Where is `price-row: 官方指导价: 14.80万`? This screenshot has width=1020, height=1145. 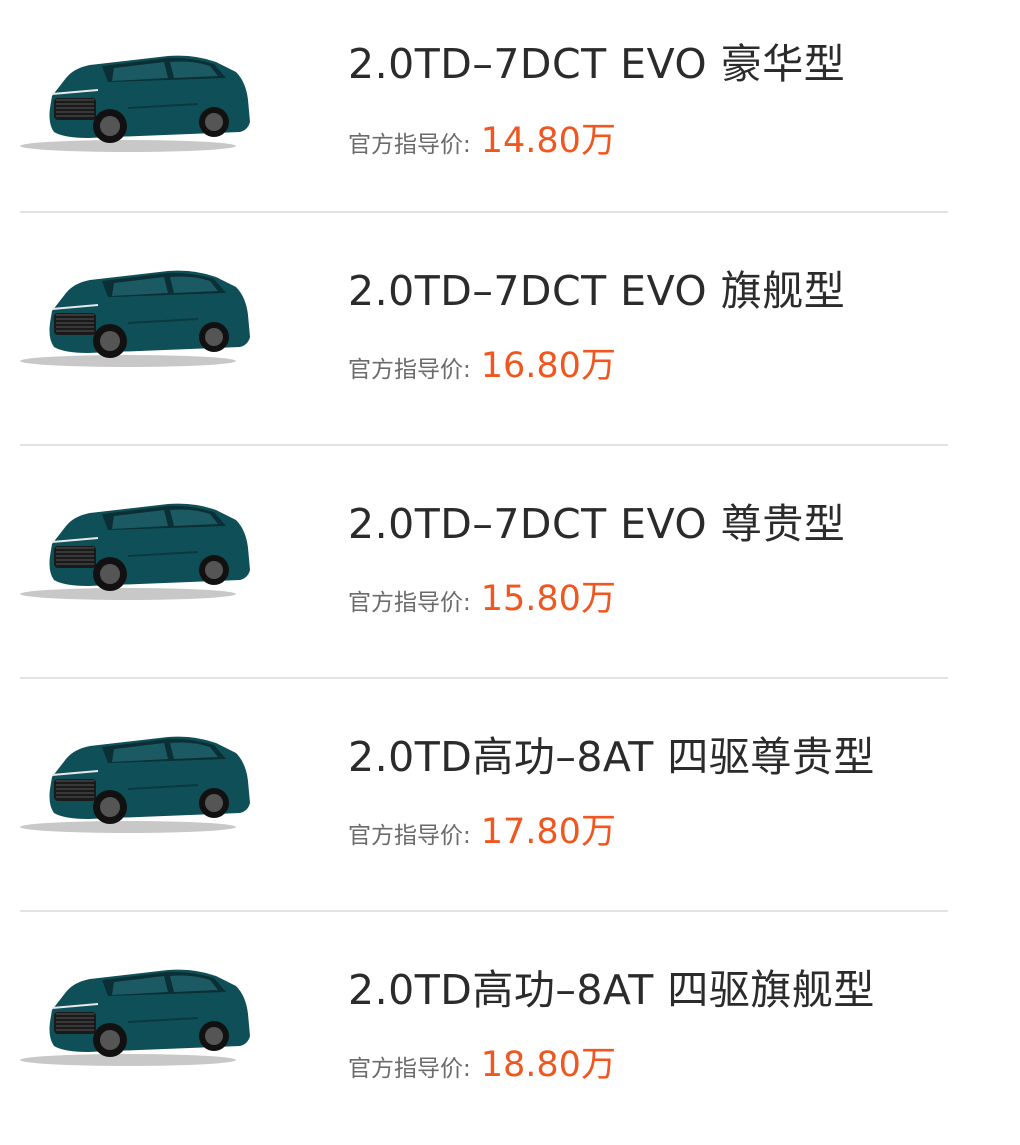
price-row: 官方指导价: 14.80万 is located at coordinates (482, 137).